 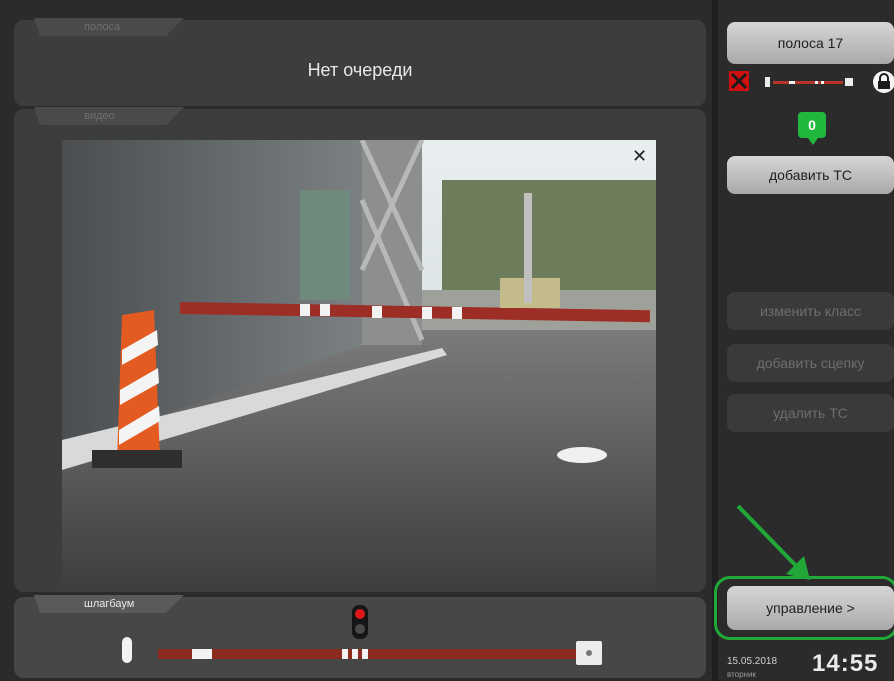 I want to click on add-vehicle-button: добавить ТС, so click(x=810, y=175).